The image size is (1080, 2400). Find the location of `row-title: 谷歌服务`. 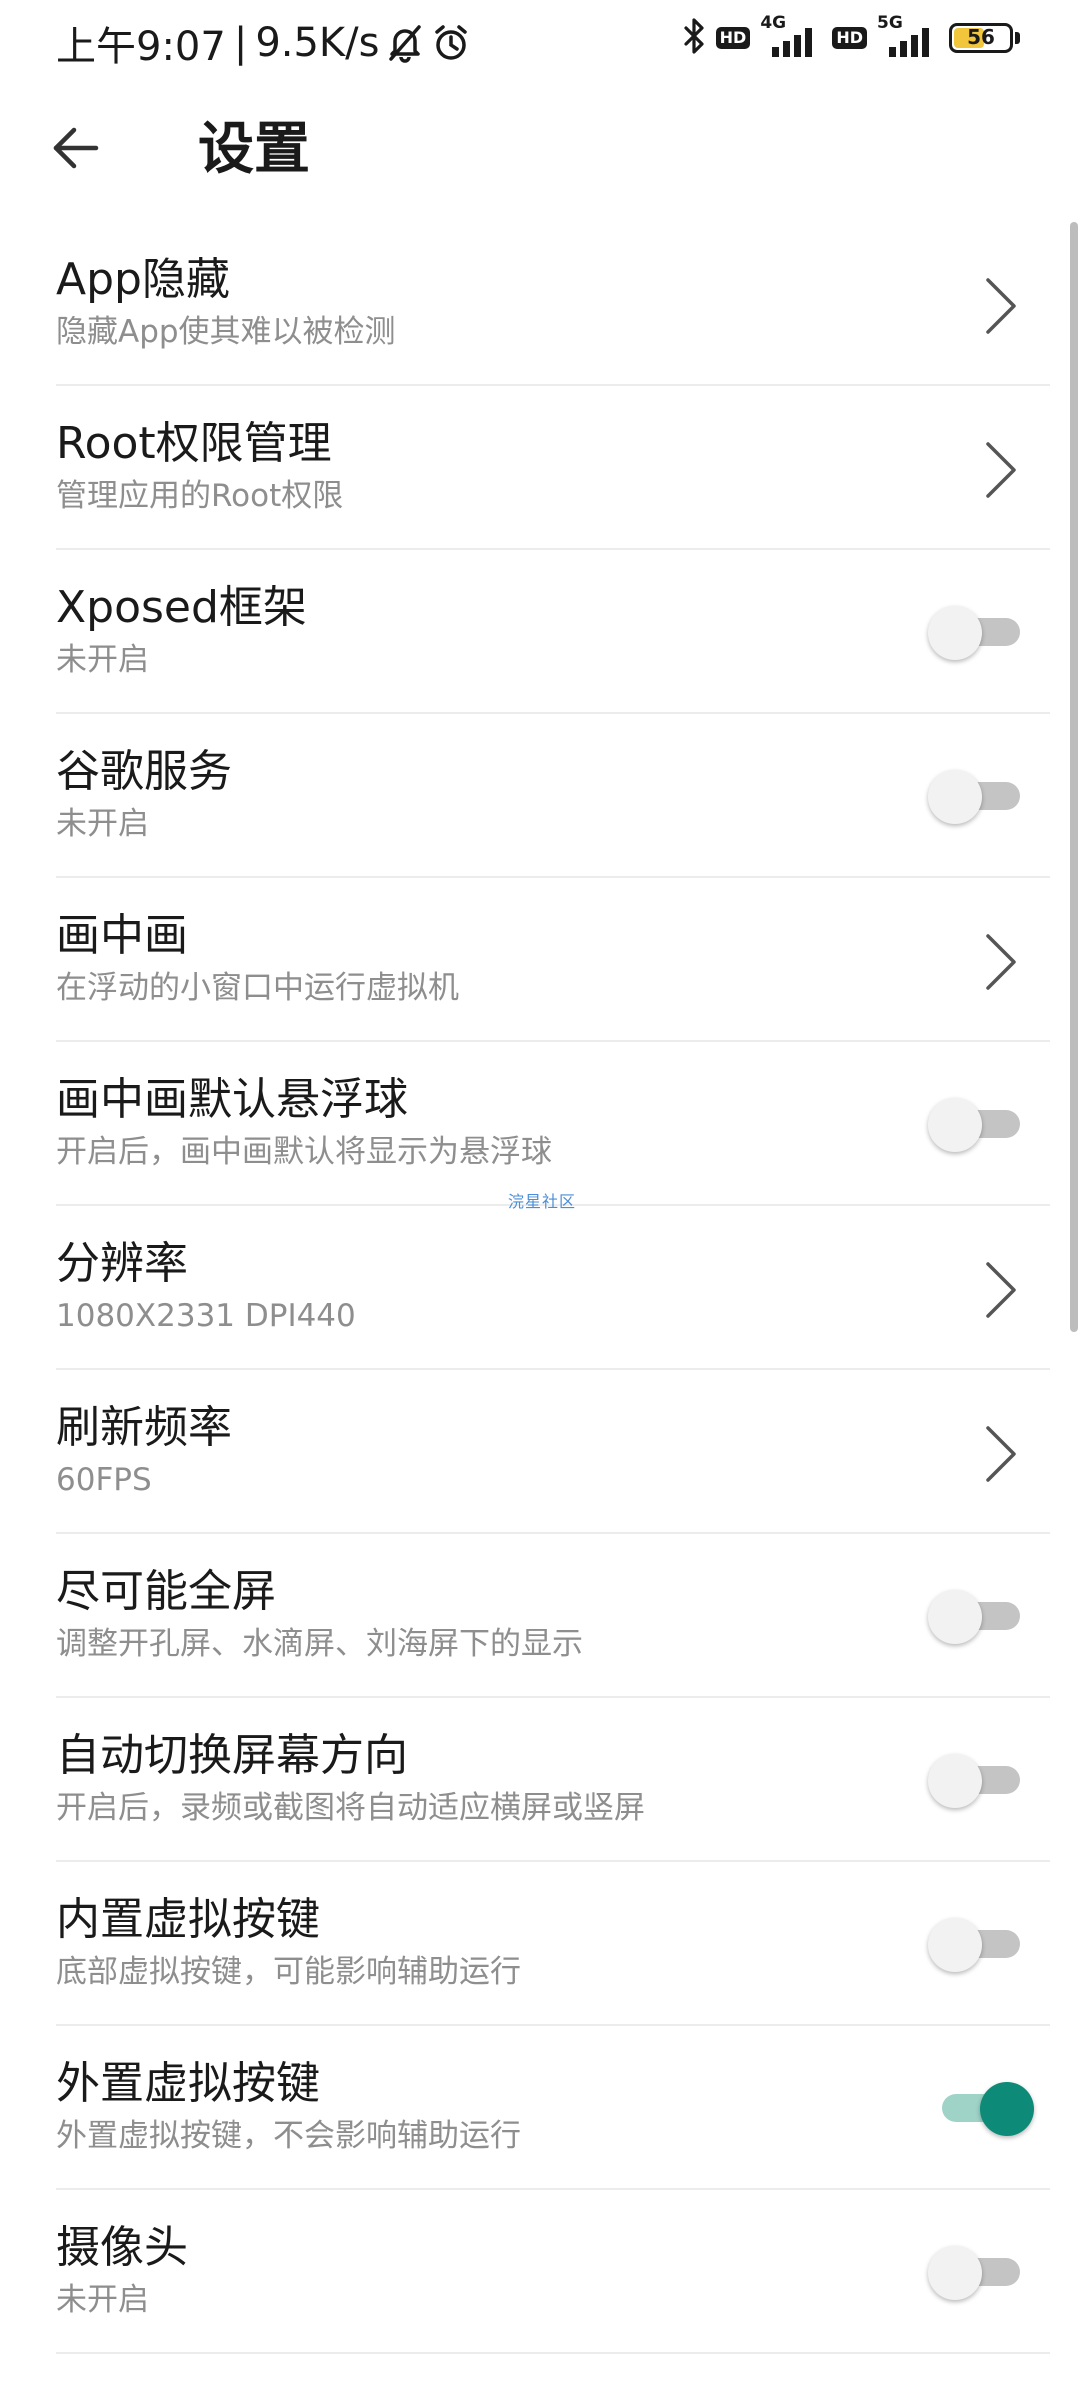

row-title: 谷歌服务 is located at coordinates (144, 771).